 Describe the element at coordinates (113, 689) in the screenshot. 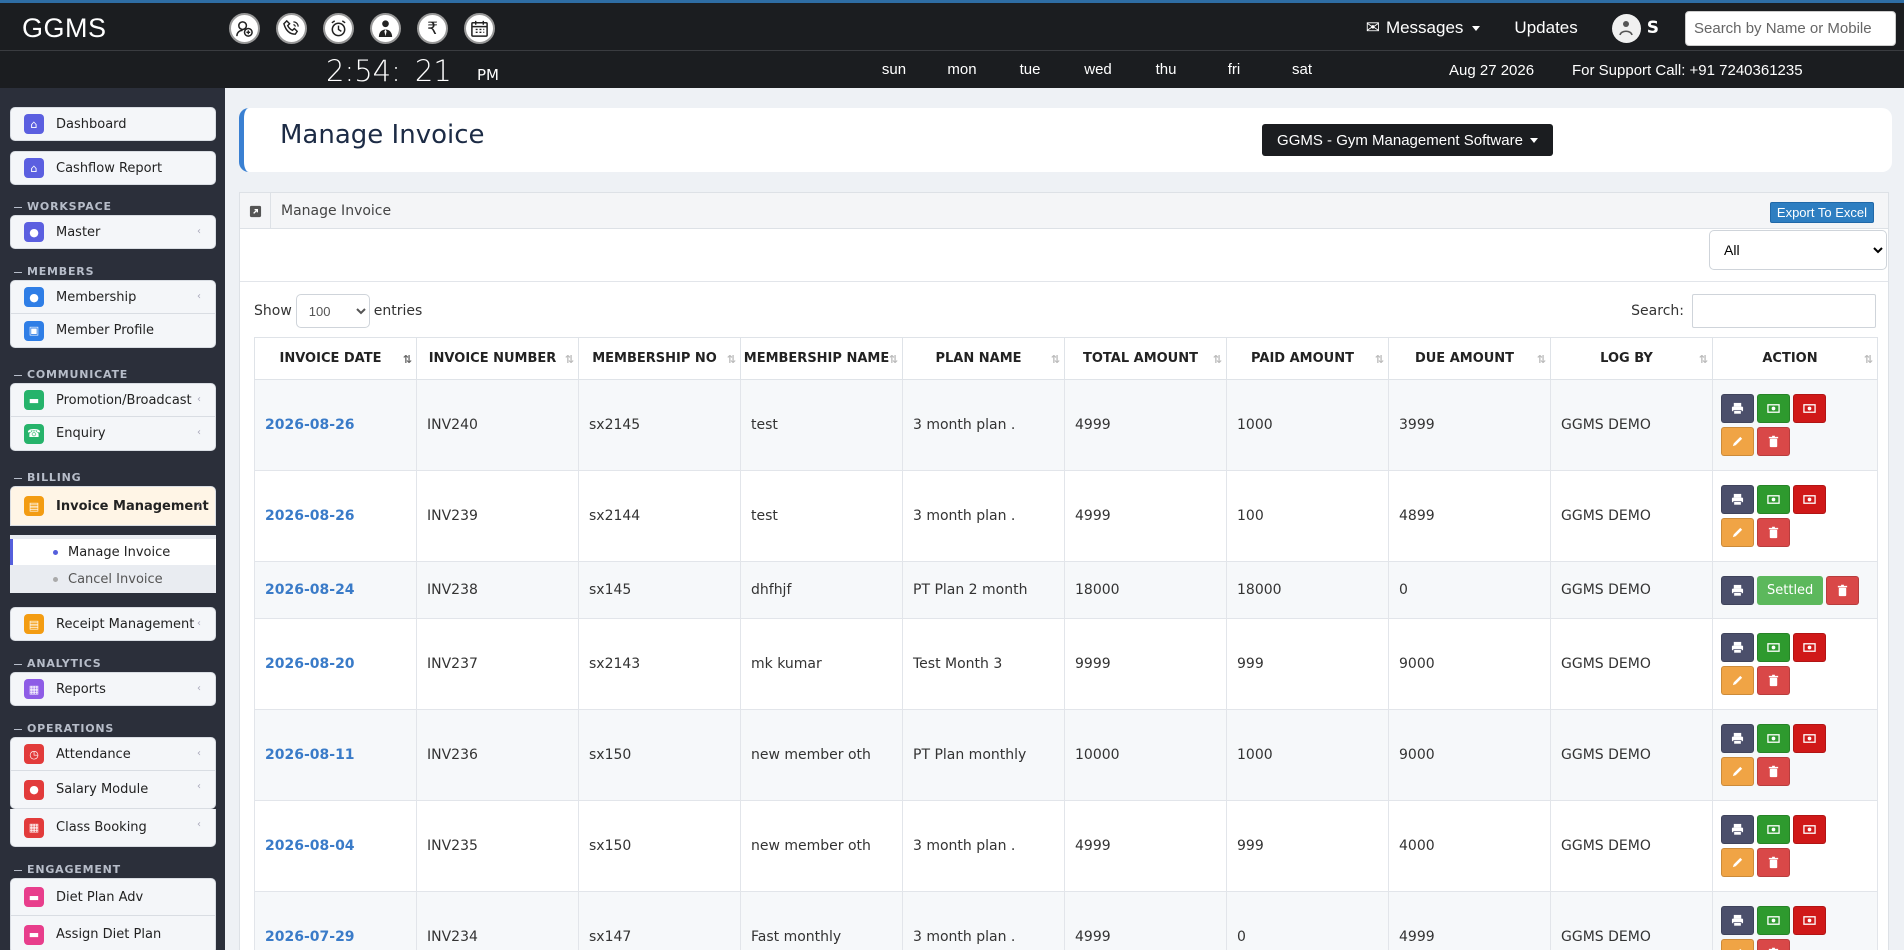

I see `sidebar-item-reports: ▦ Reports ‹` at that location.